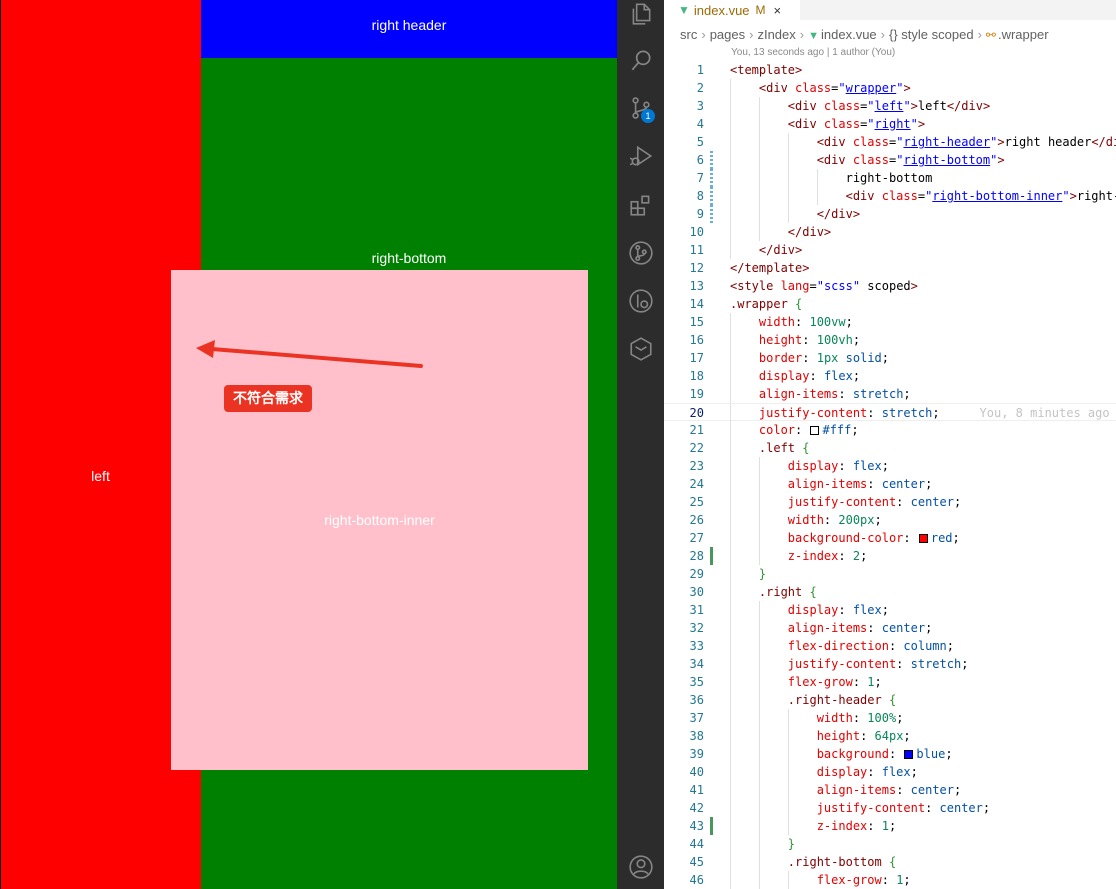 The height and width of the screenshot is (889, 1116). I want to click on code-line: 39 background: blue;, so click(890, 754).